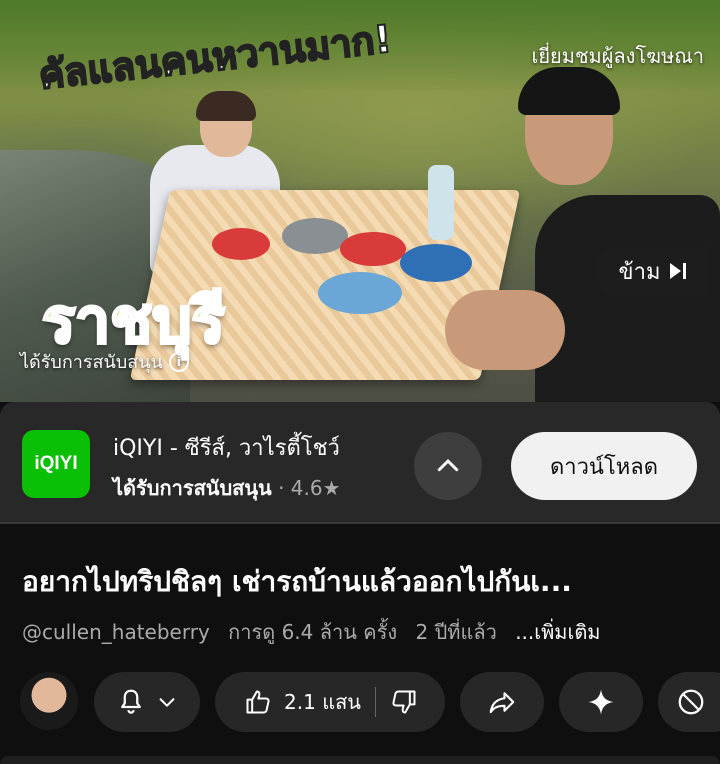 The width and height of the screenshot is (720, 764). I want to click on block-button, so click(689, 702).